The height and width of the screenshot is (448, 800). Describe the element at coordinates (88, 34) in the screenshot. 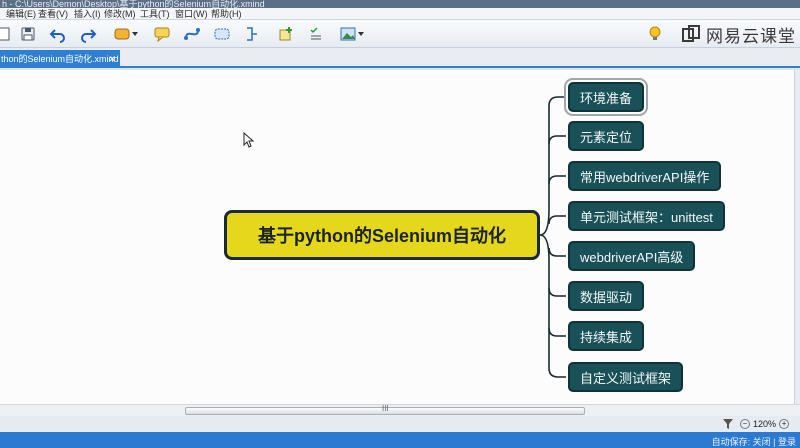

I see `redo-icon` at that location.